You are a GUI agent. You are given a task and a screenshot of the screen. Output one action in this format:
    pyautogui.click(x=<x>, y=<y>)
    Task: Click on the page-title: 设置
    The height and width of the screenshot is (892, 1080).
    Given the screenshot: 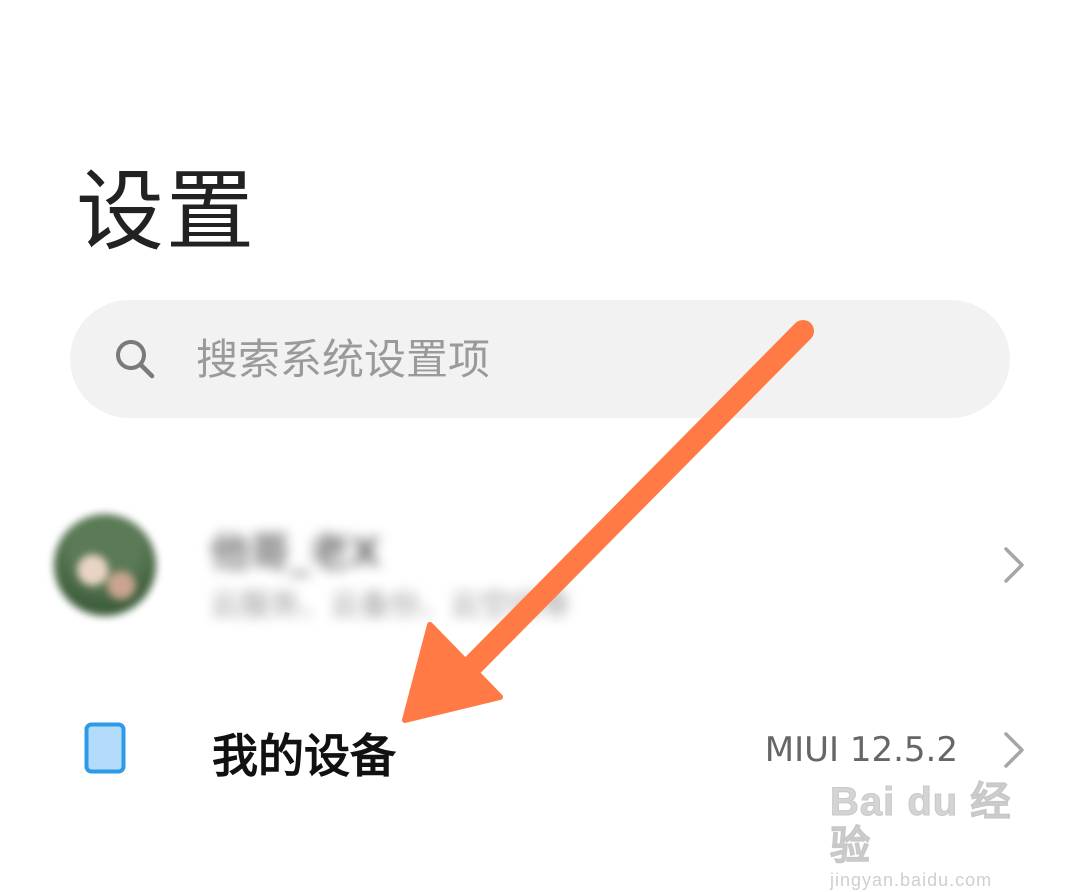 What is the action you would take?
    pyautogui.click(x=166, y=211)
    